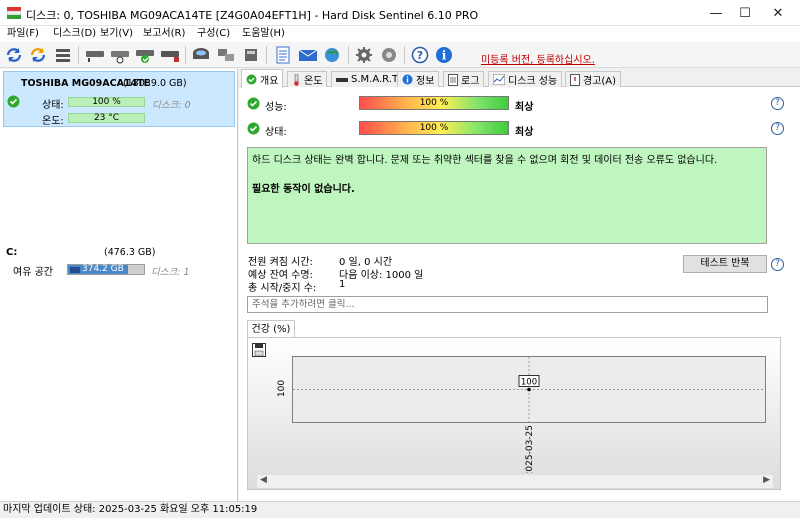  I want to click on status-message-action: 필요한 동작이 없습니다., so click(303, 189).